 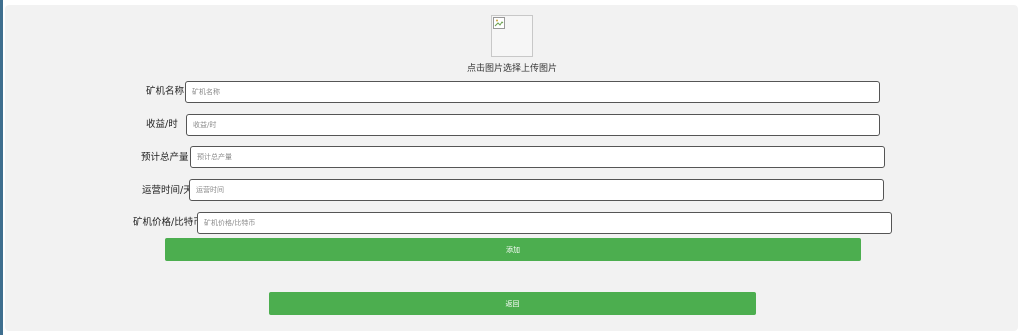 What do you see at coordinates (167, 190) in the screenshot?
I see `label-operation-days: 运营时间/天` at bounding box center [167, 190].